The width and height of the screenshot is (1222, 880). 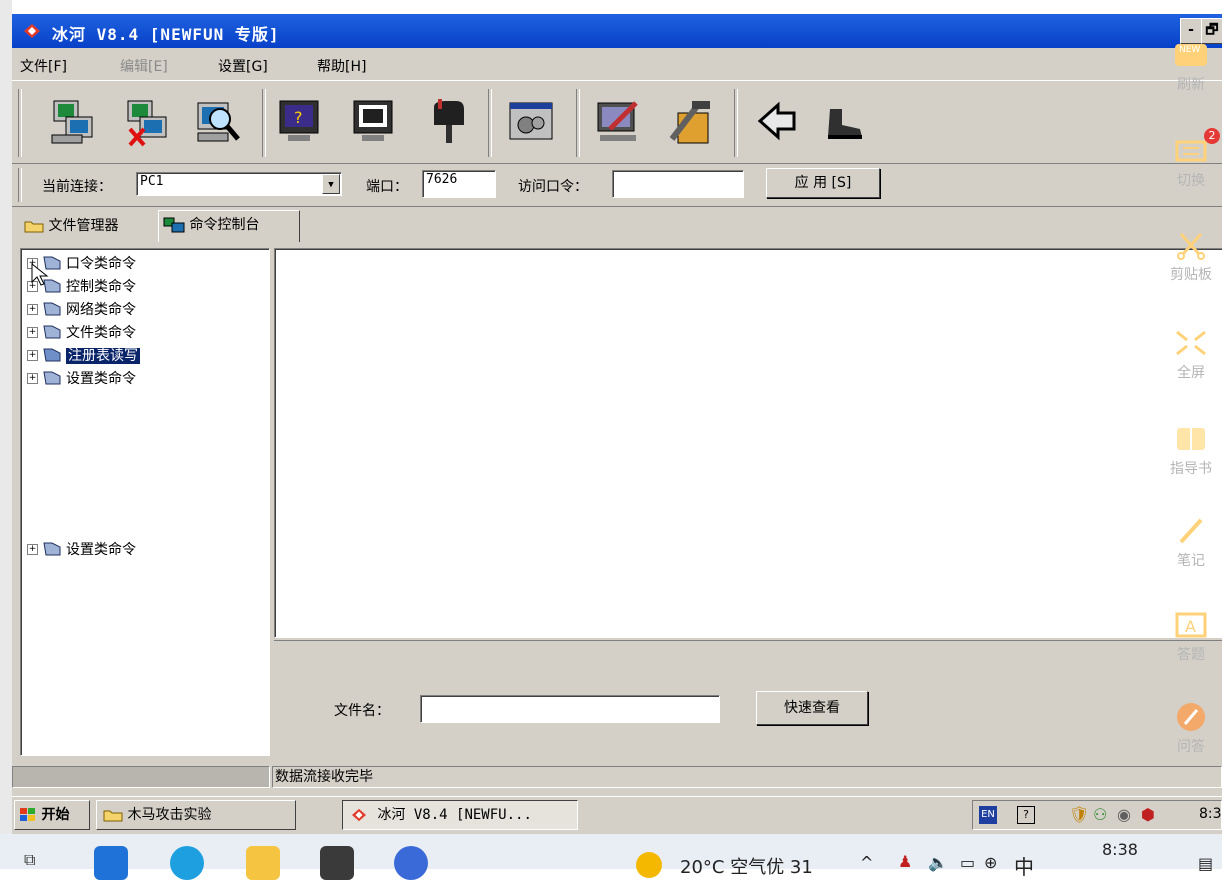 What do you see at coordinates (243, 66) in the screenshot?
I see `menu-settings: 设置[G]` at bounding box center [243, 66].